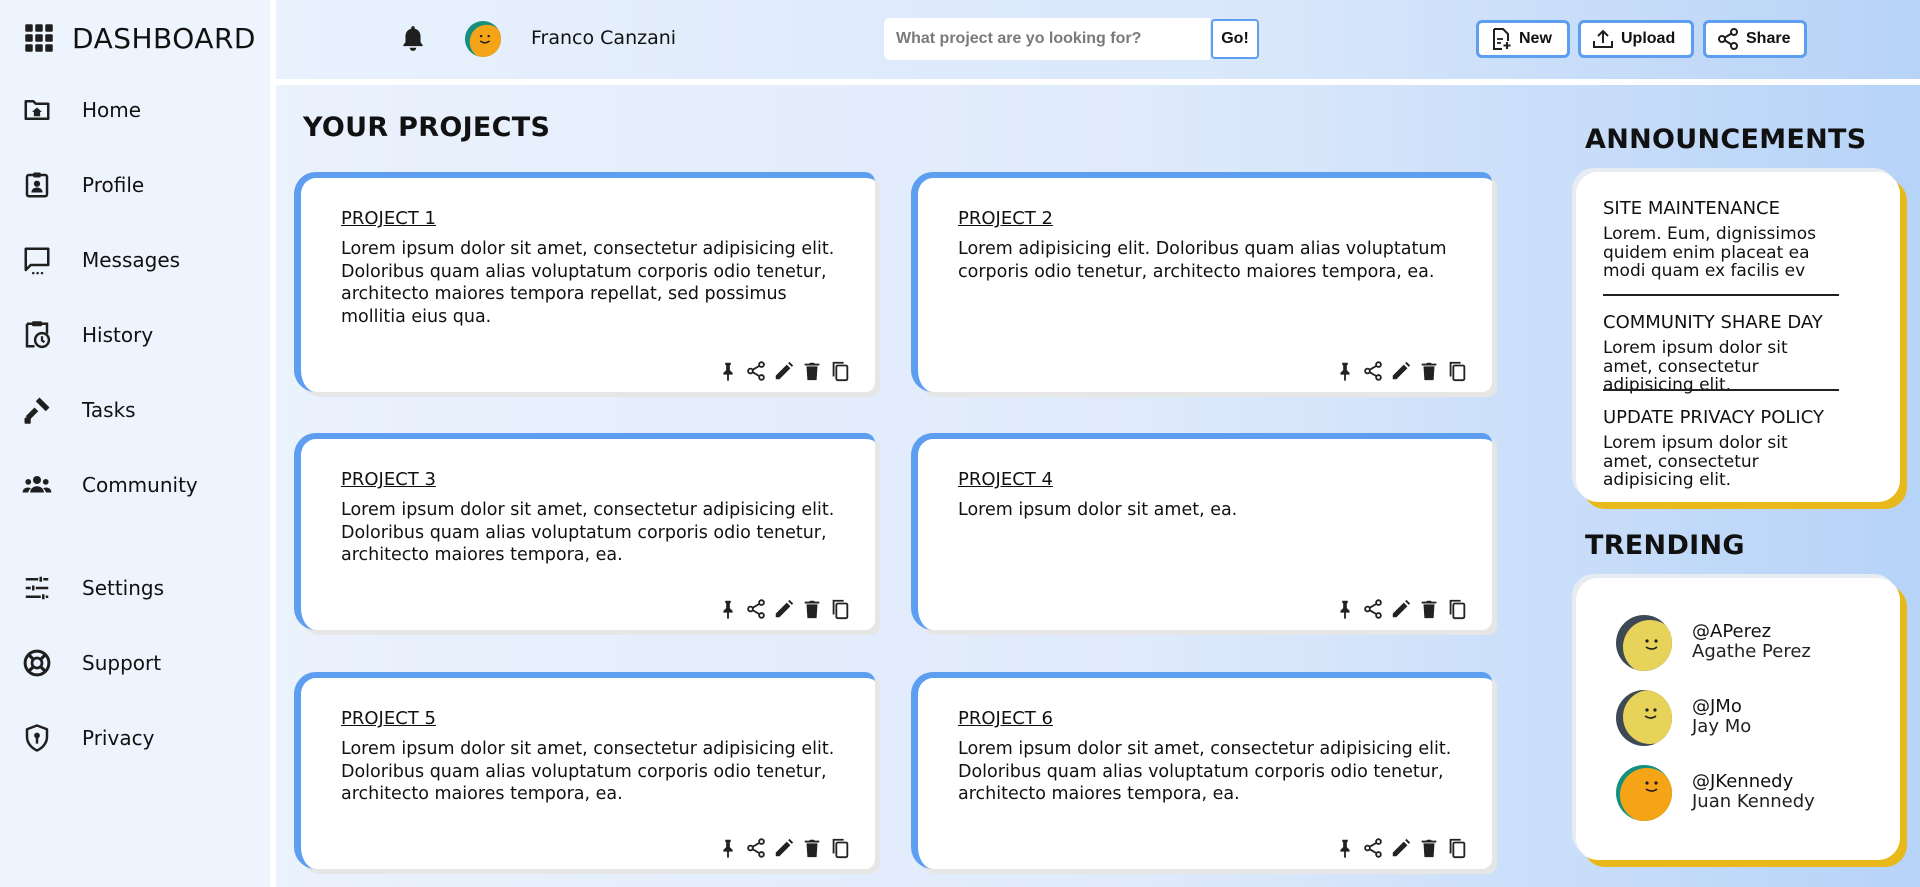  Describe the element at coordinates (1665, 545) in the screenshot. I see `trending-title: TRENDING` at that location.